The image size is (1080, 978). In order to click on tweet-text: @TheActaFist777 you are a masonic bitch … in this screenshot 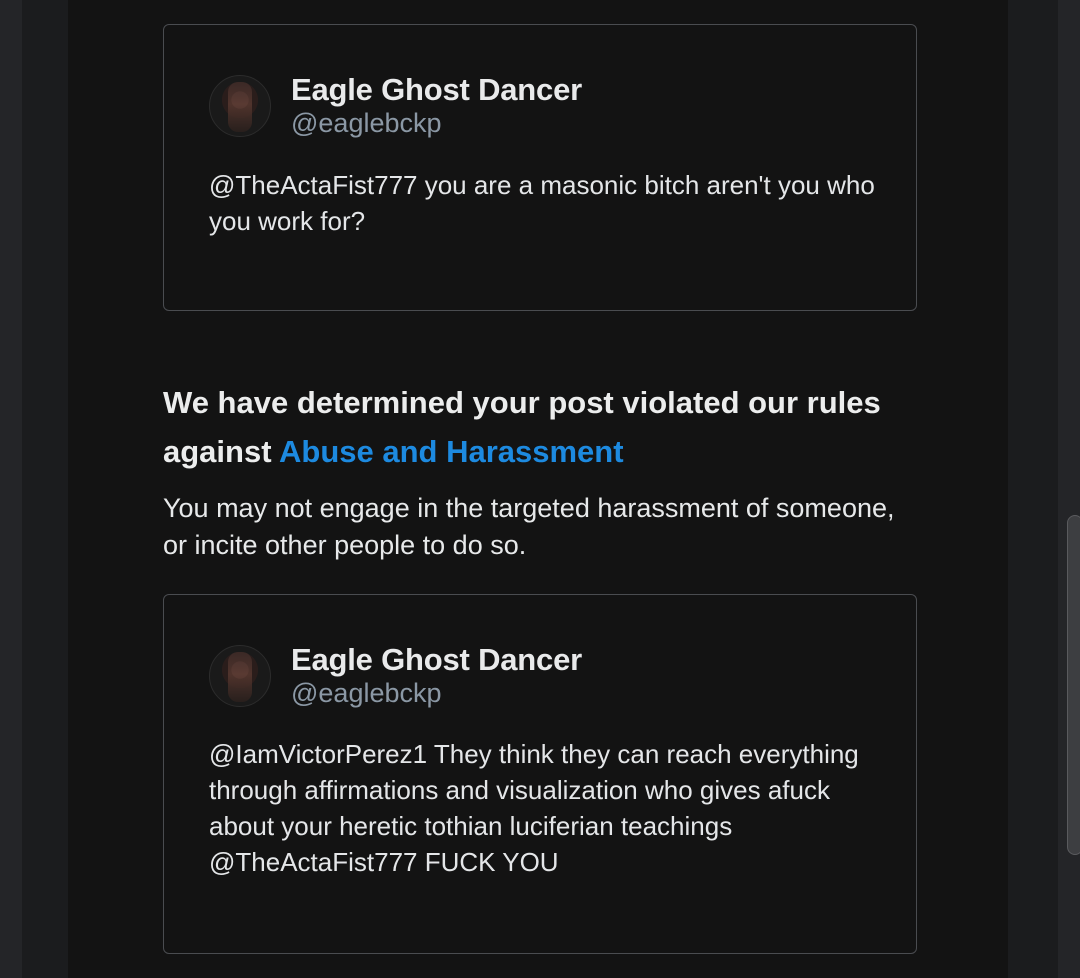, I will do `click(542, 203)`.